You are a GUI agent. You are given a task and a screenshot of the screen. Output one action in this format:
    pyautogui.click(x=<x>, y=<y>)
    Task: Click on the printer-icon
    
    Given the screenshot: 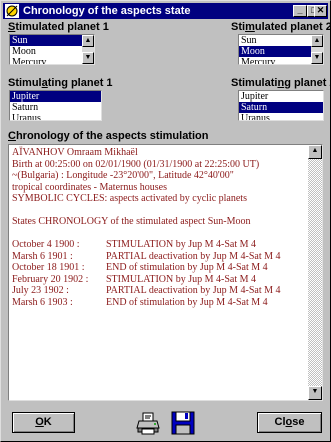 What is the action you would take?
    pyautogui.click(x=148, y=423)
    